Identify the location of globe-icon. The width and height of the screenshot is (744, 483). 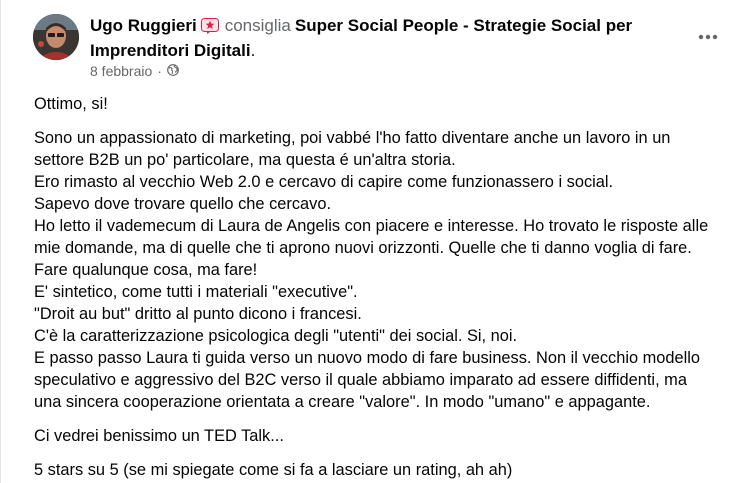
(173, 71).